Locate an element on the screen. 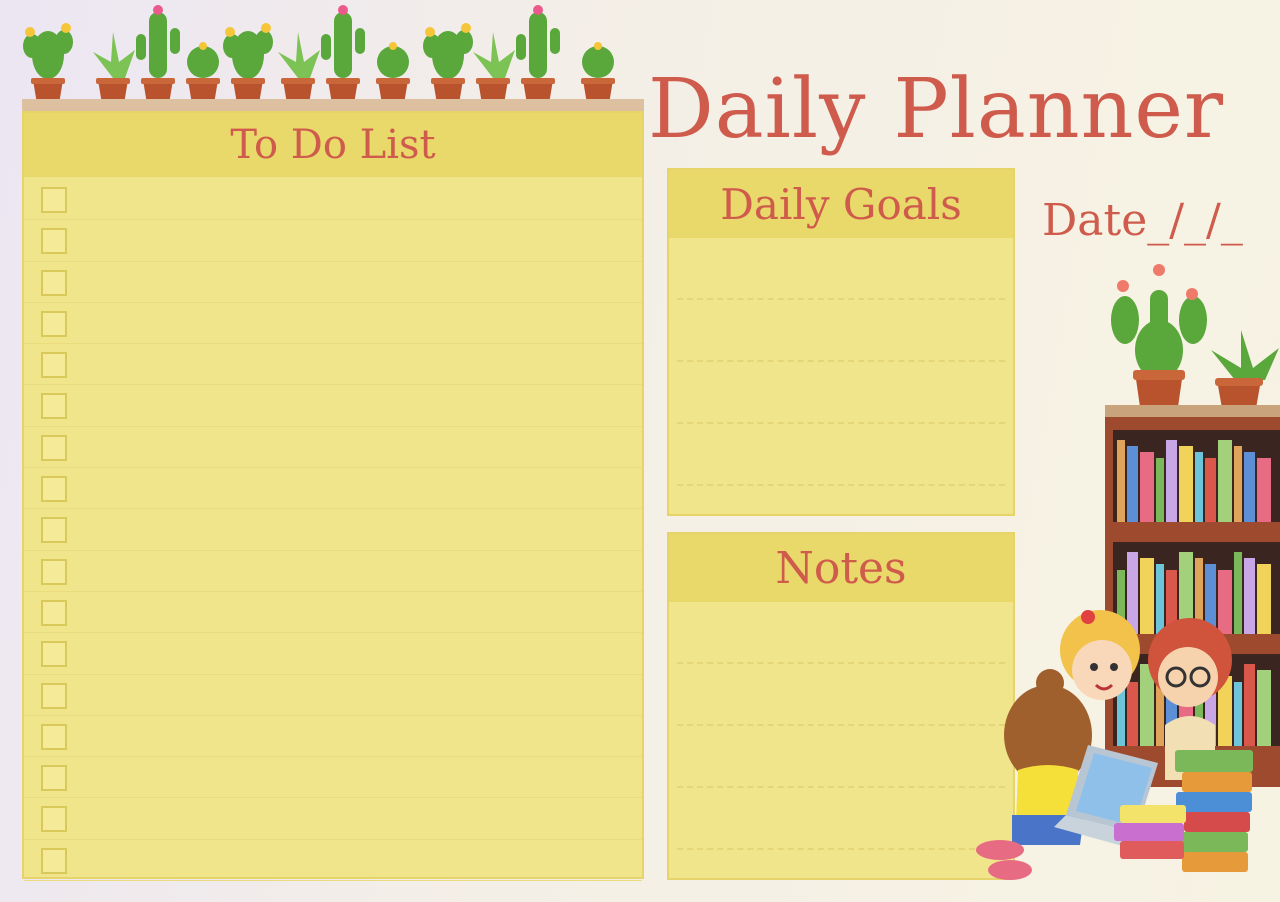 This screenshot has height=902, width=1280. daily-goals-lines is located at coordinates (841, 362).